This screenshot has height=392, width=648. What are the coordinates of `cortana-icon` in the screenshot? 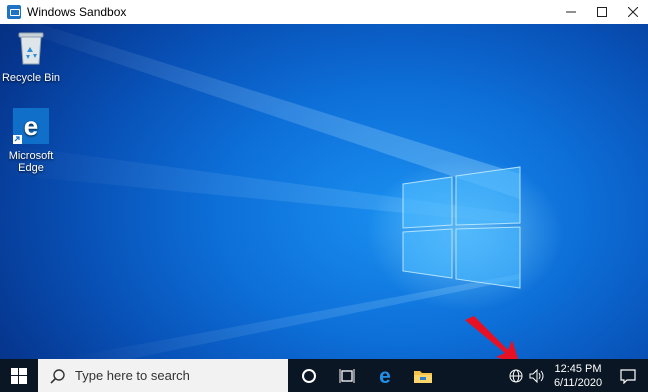 It's located at (309, 375).